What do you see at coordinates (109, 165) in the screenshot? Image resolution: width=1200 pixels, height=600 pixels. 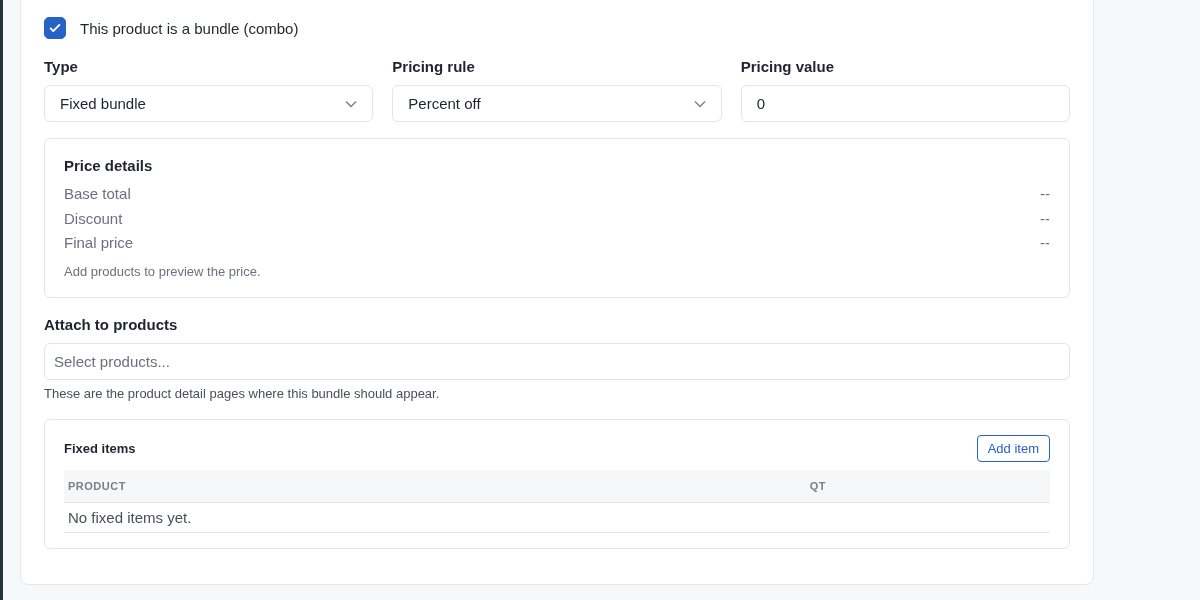 I see `section-title: Price details` at bounding box center [109, 165].